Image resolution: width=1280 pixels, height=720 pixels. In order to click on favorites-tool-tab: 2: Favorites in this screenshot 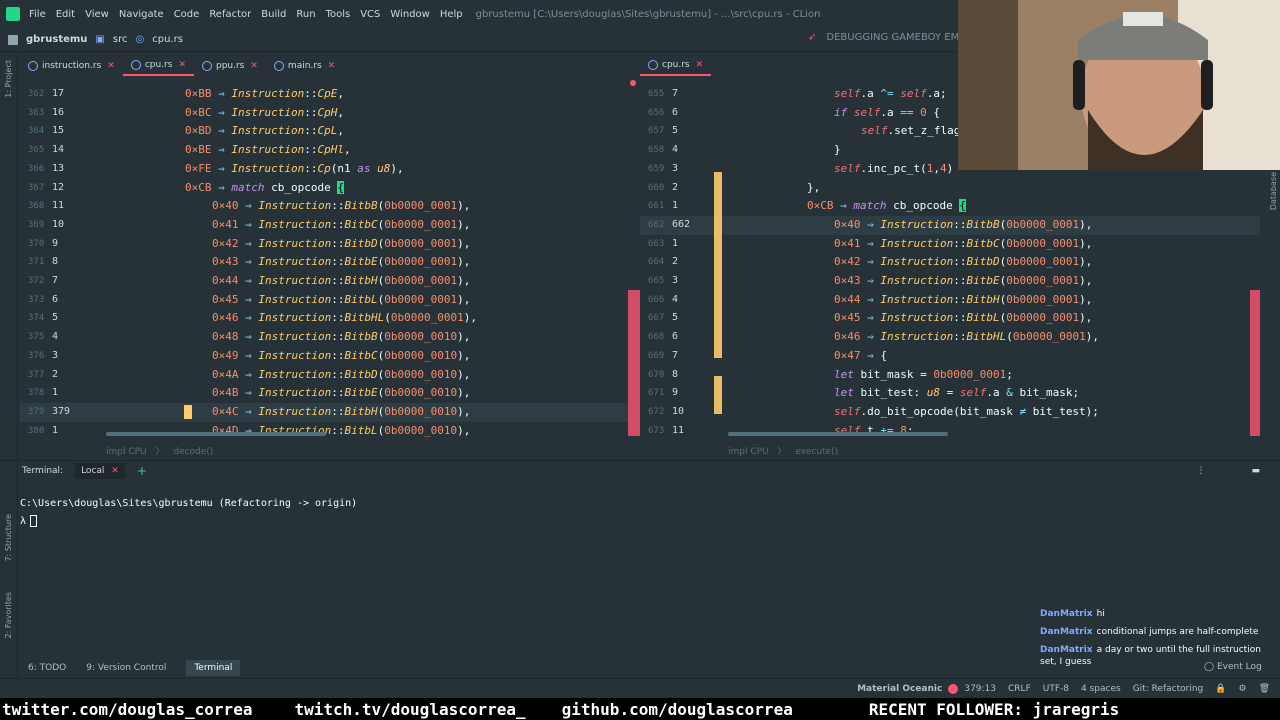, I will do `click(8, 615)`.